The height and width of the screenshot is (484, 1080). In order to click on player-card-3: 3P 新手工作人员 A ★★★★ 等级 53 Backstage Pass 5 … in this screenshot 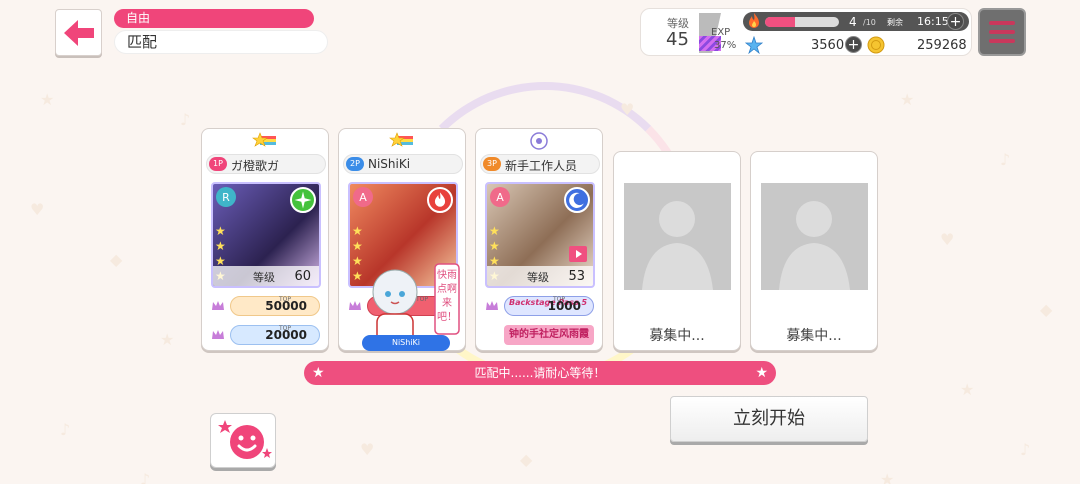, I will do `click(539, 239)`.